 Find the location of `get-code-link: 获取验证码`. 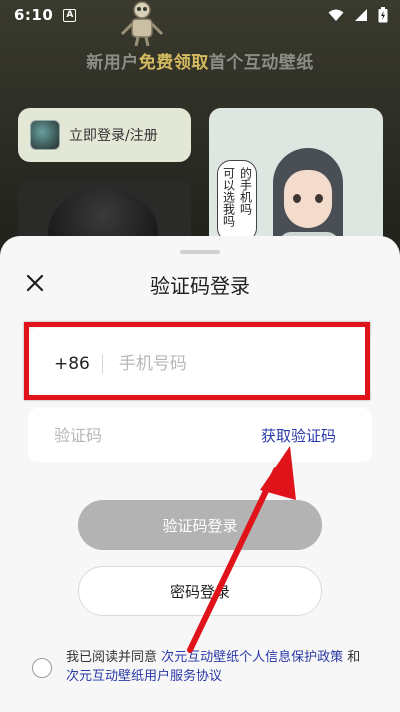

get-code-link: 获取验证码 is located at coordinates (298, 435).